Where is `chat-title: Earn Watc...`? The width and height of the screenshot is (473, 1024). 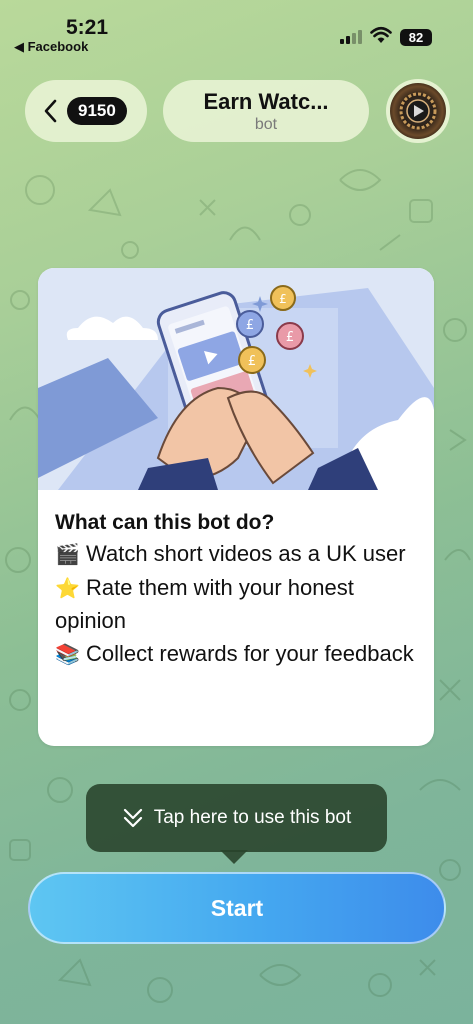
chat-title: Earn Watc... is located at coordinates (266, 101).